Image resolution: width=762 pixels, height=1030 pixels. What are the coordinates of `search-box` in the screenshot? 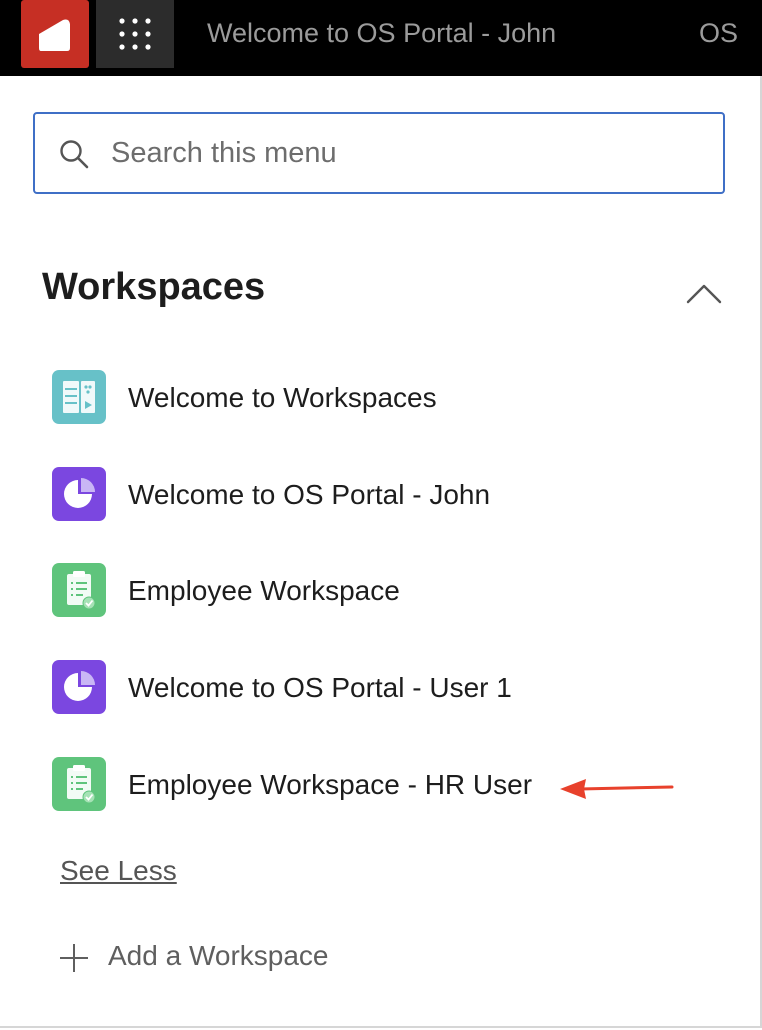 It's located at (379, 153).